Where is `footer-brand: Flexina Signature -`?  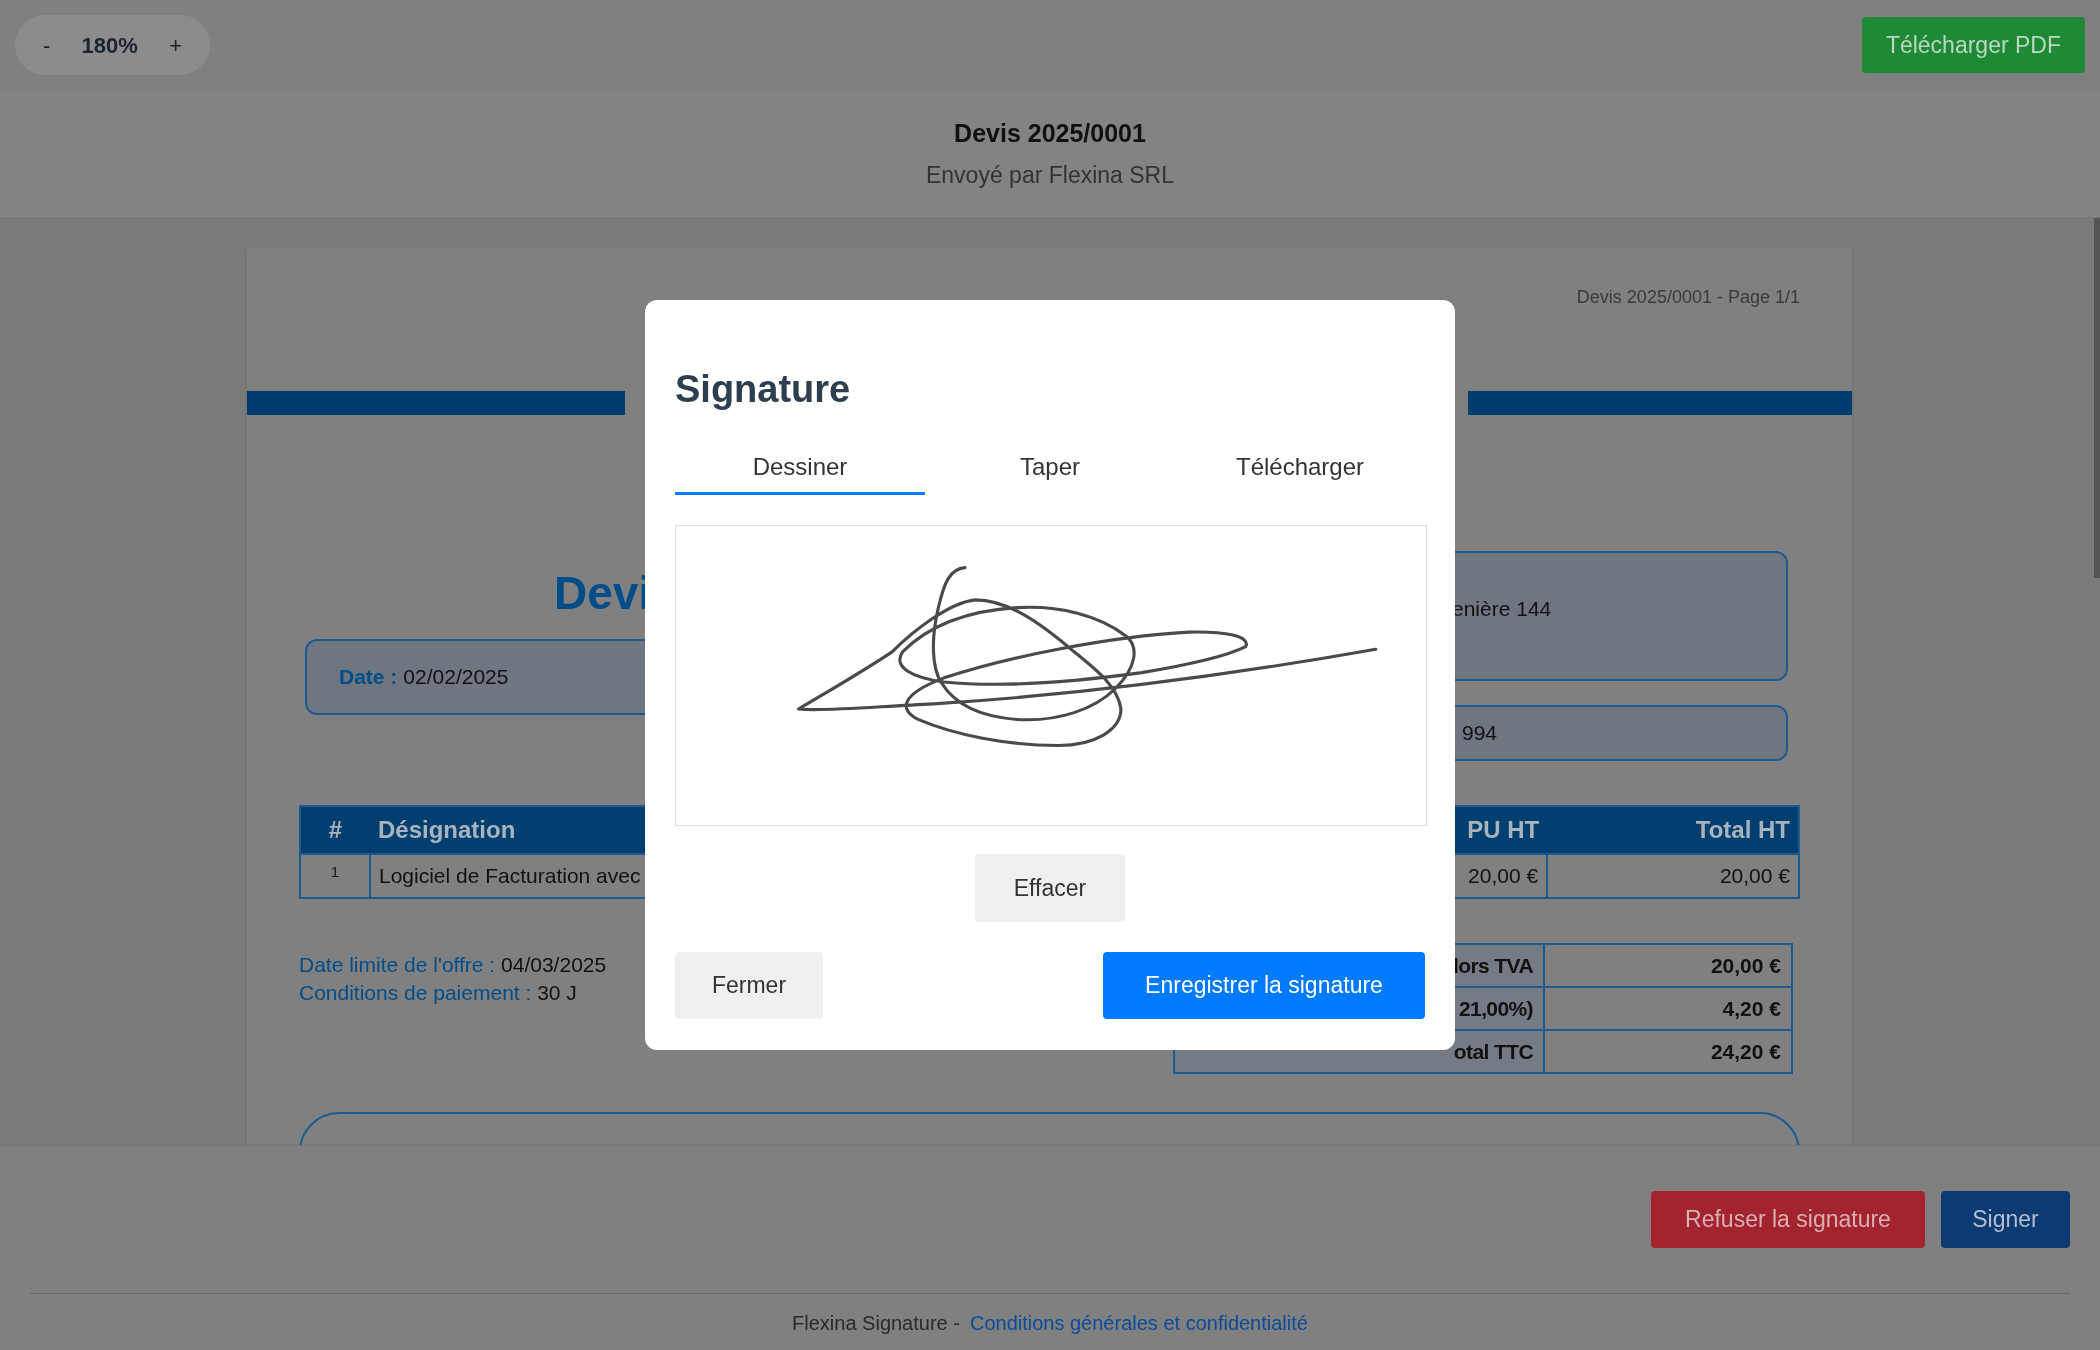 footer-brand: Flexina Signature - is located at coordinates (876, 1323).